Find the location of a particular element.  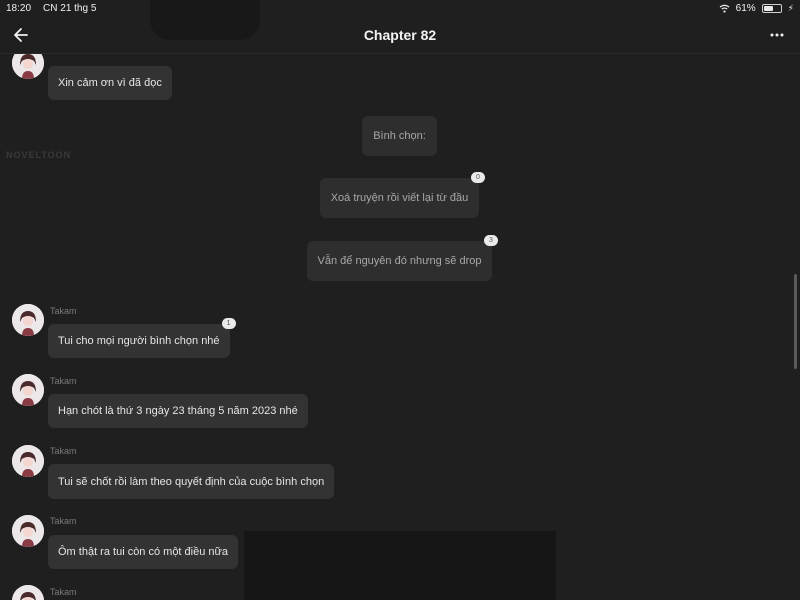

status-bar: 18:20 CN 21 thg 5 61% ⚡ is located at coordinates (400, 8).